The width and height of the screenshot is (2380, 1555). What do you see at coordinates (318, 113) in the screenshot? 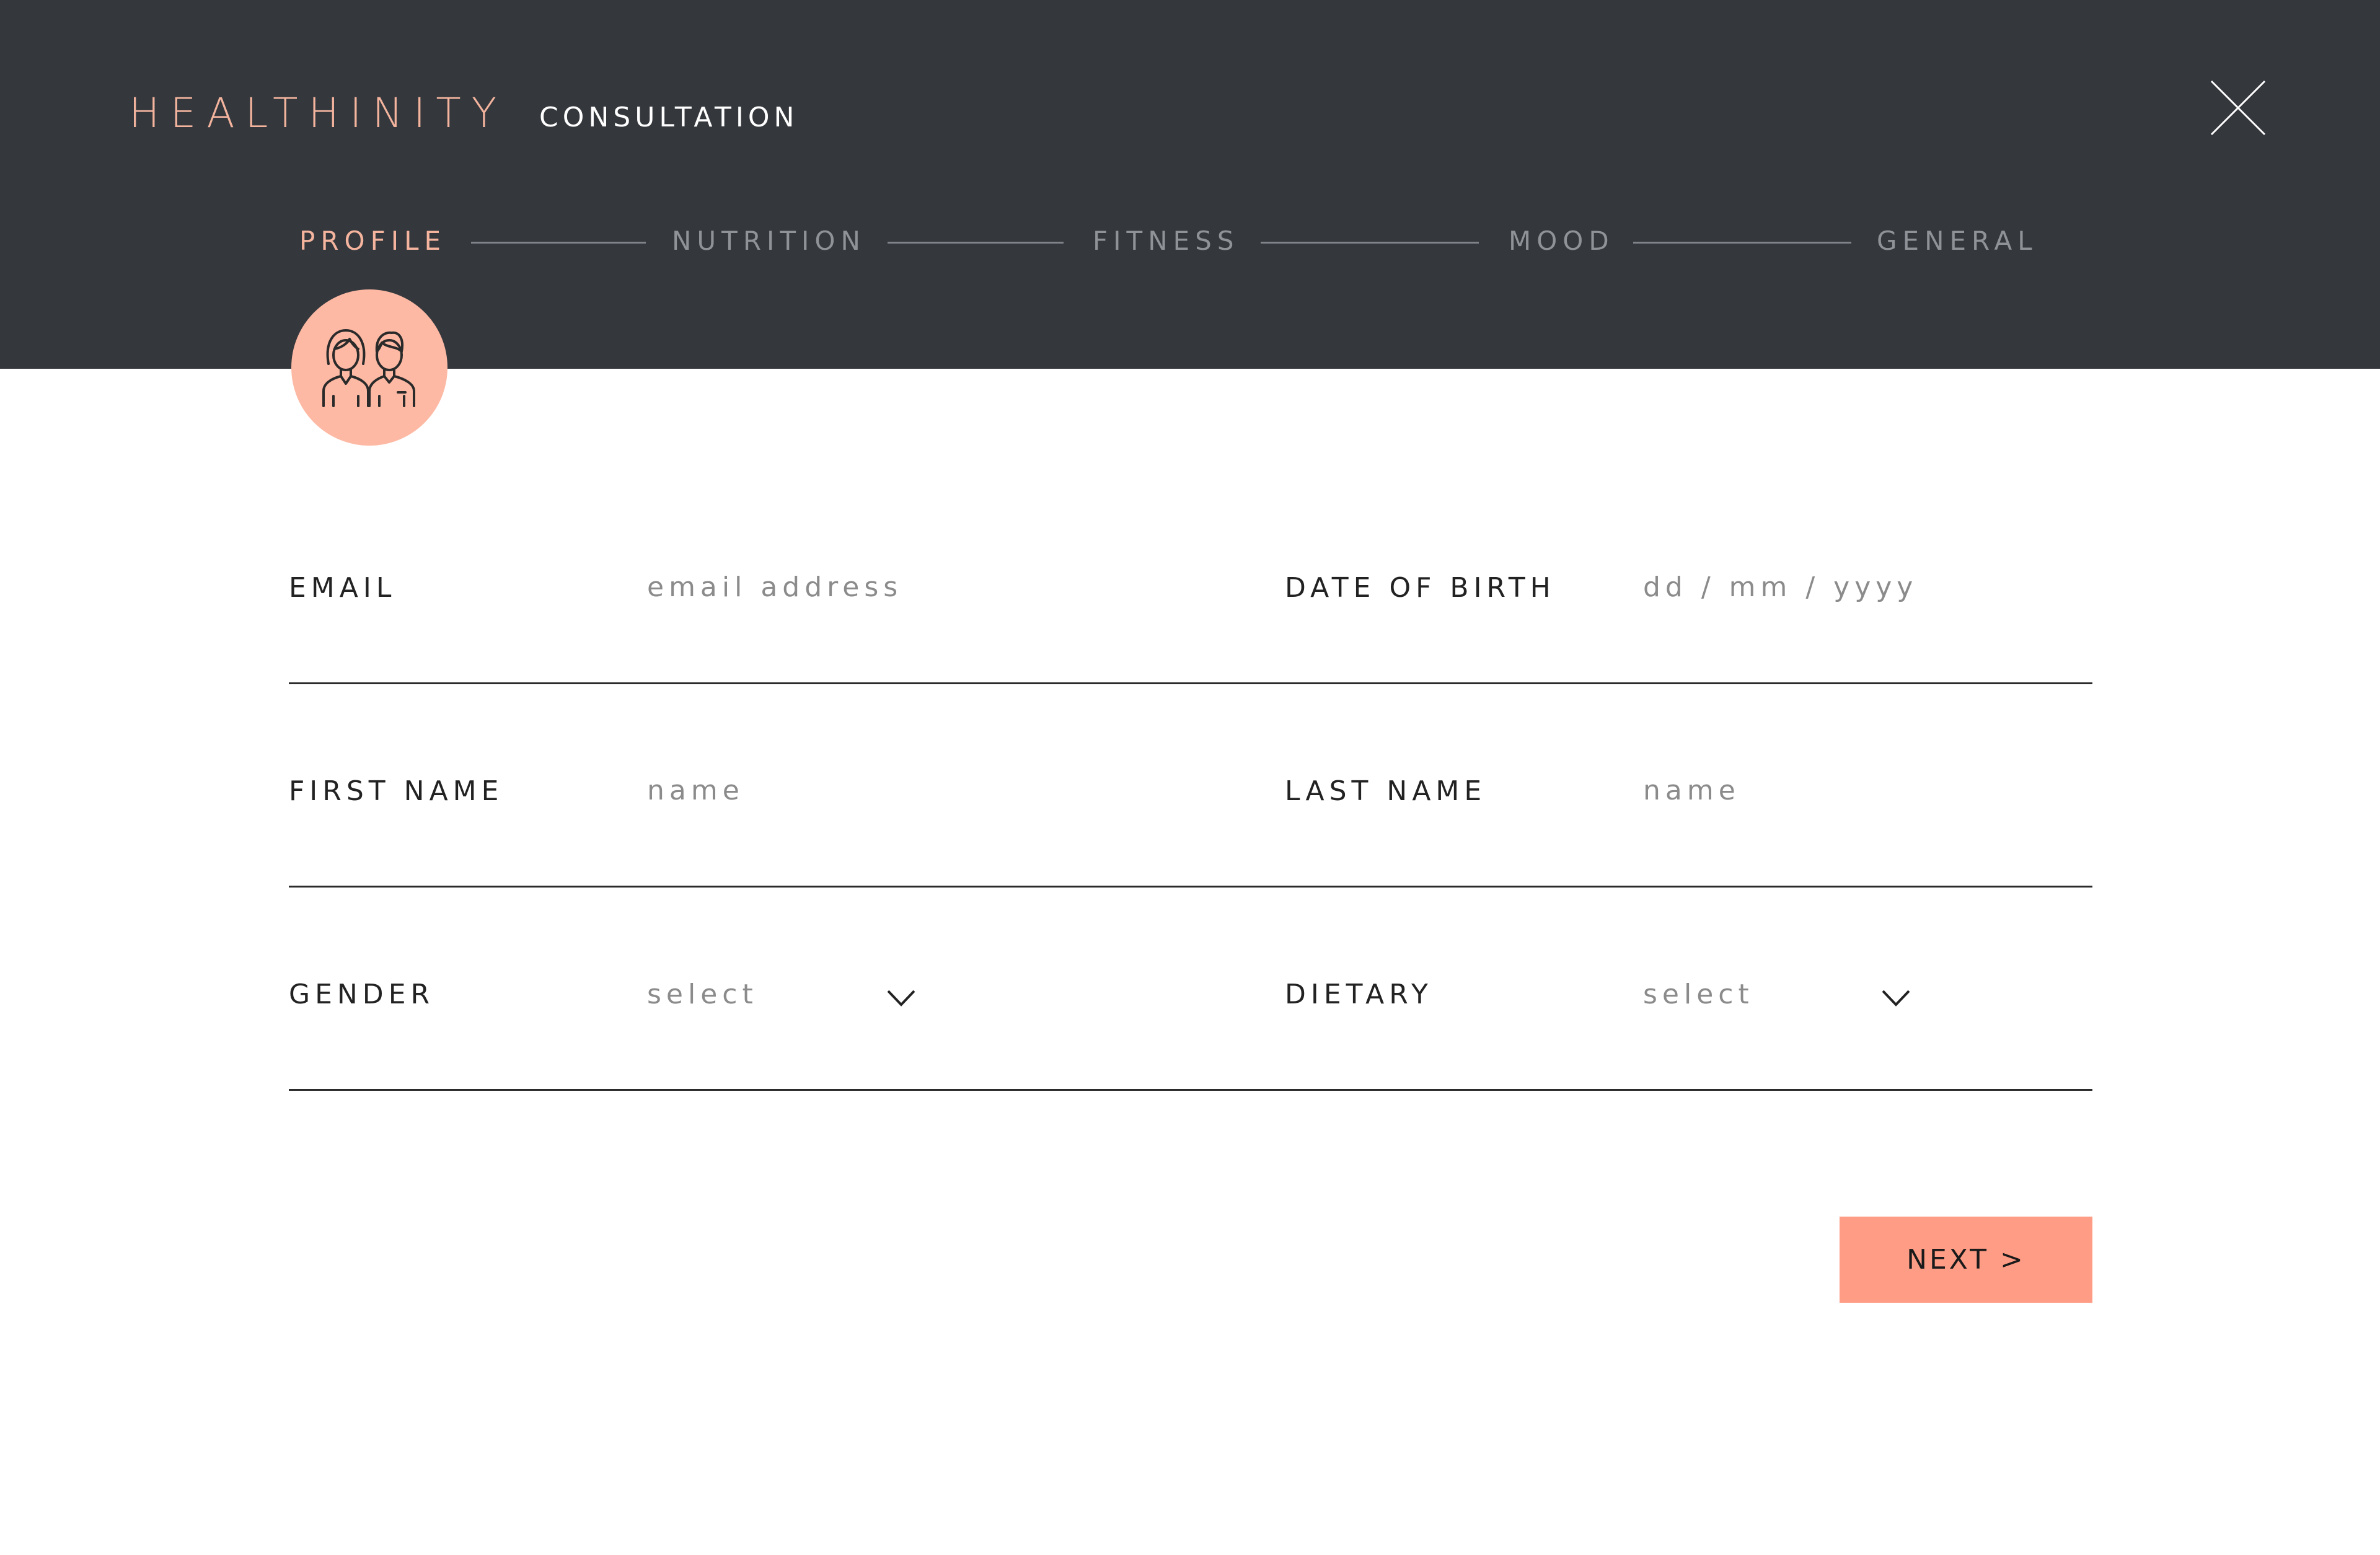
I see `brand-logo: HEALTHINITY` at bounding box center [318, 113].